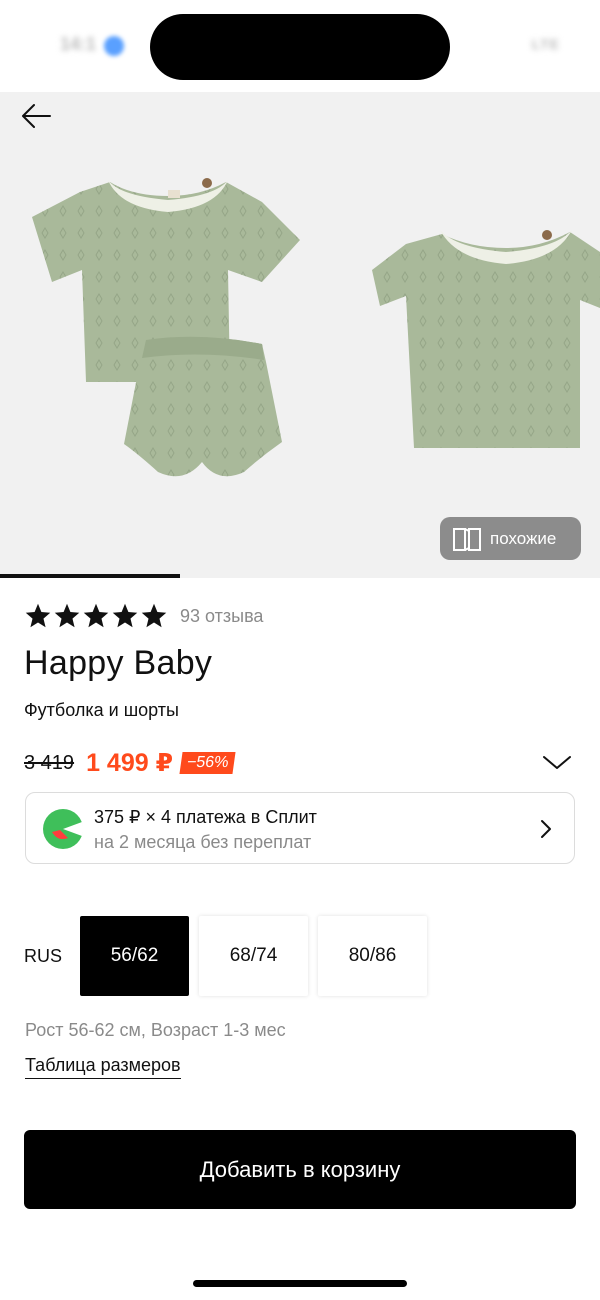 Image resolution: width=600 pixels, height=1300 pixels. I want to click on size-option-80-86: 80/86, so click(372, 956).